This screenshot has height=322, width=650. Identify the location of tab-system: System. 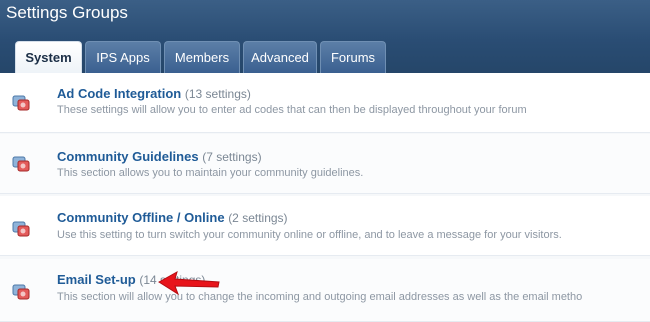
(48, 57).